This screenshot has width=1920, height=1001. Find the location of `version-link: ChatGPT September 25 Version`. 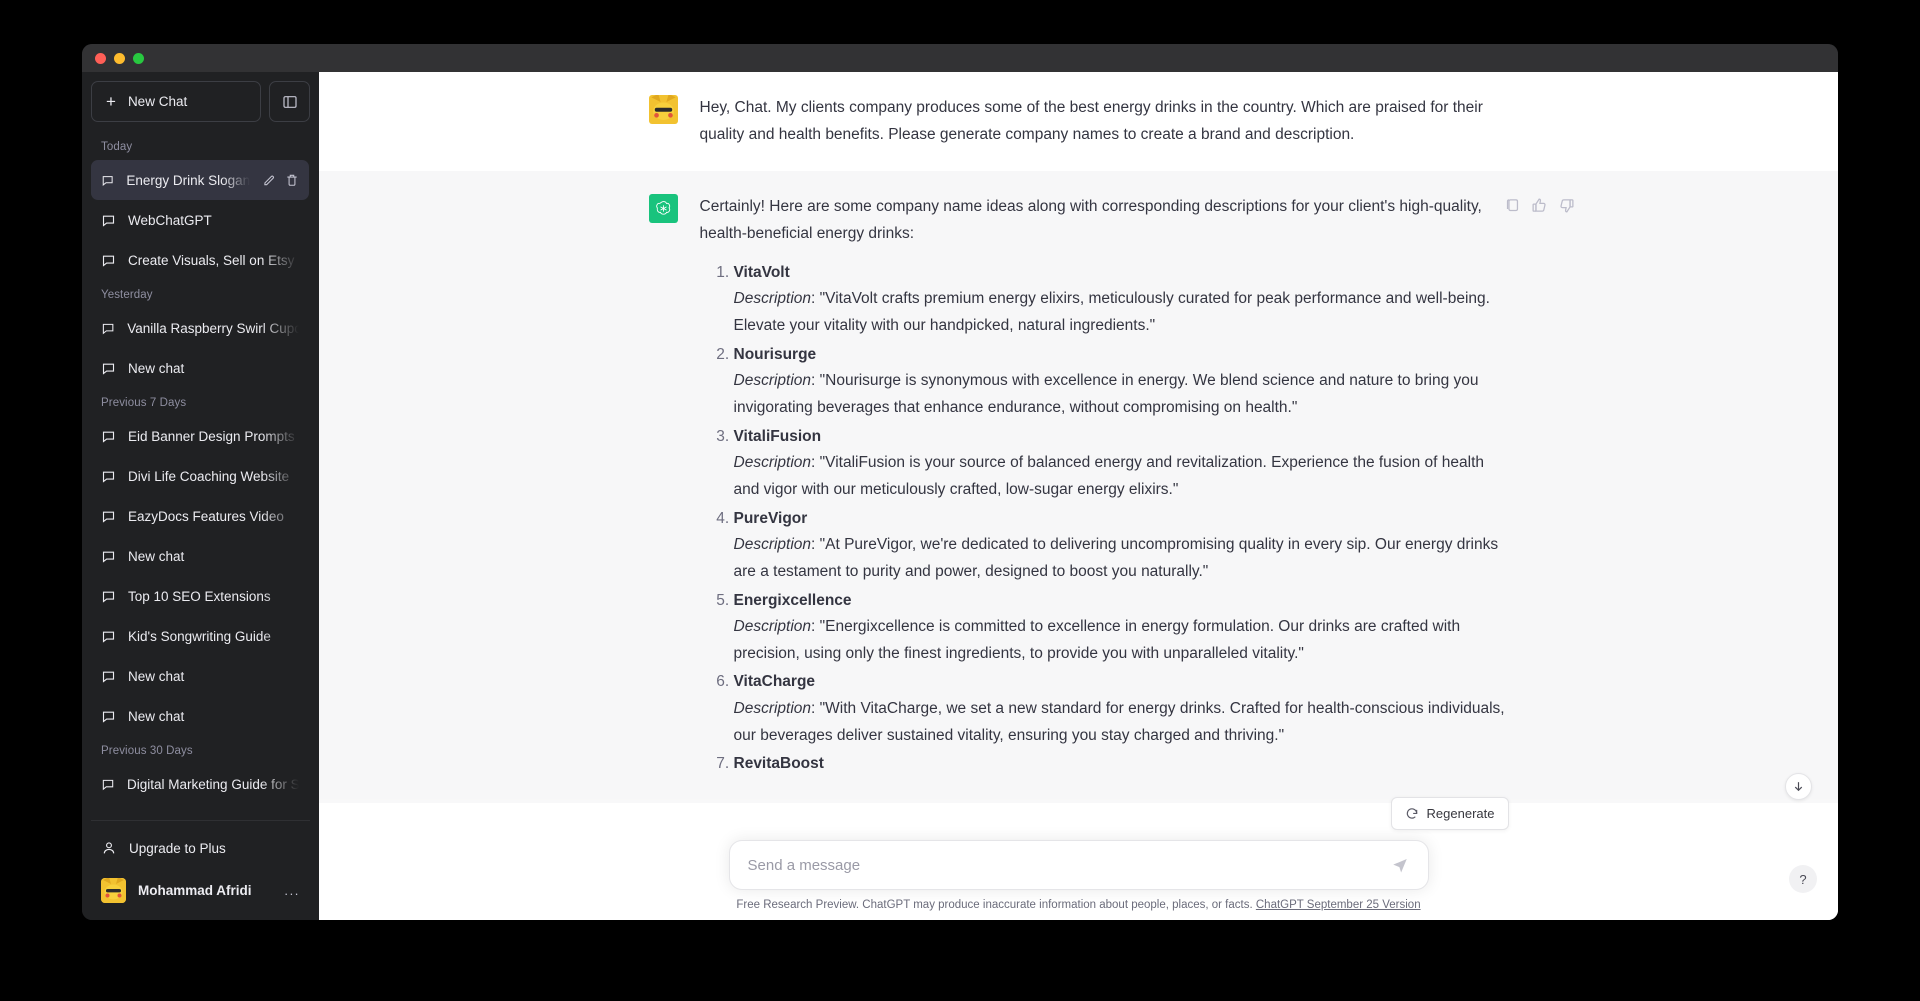

version-link: ChatGPT September 25 Version is located at coordinates (1338, 905).